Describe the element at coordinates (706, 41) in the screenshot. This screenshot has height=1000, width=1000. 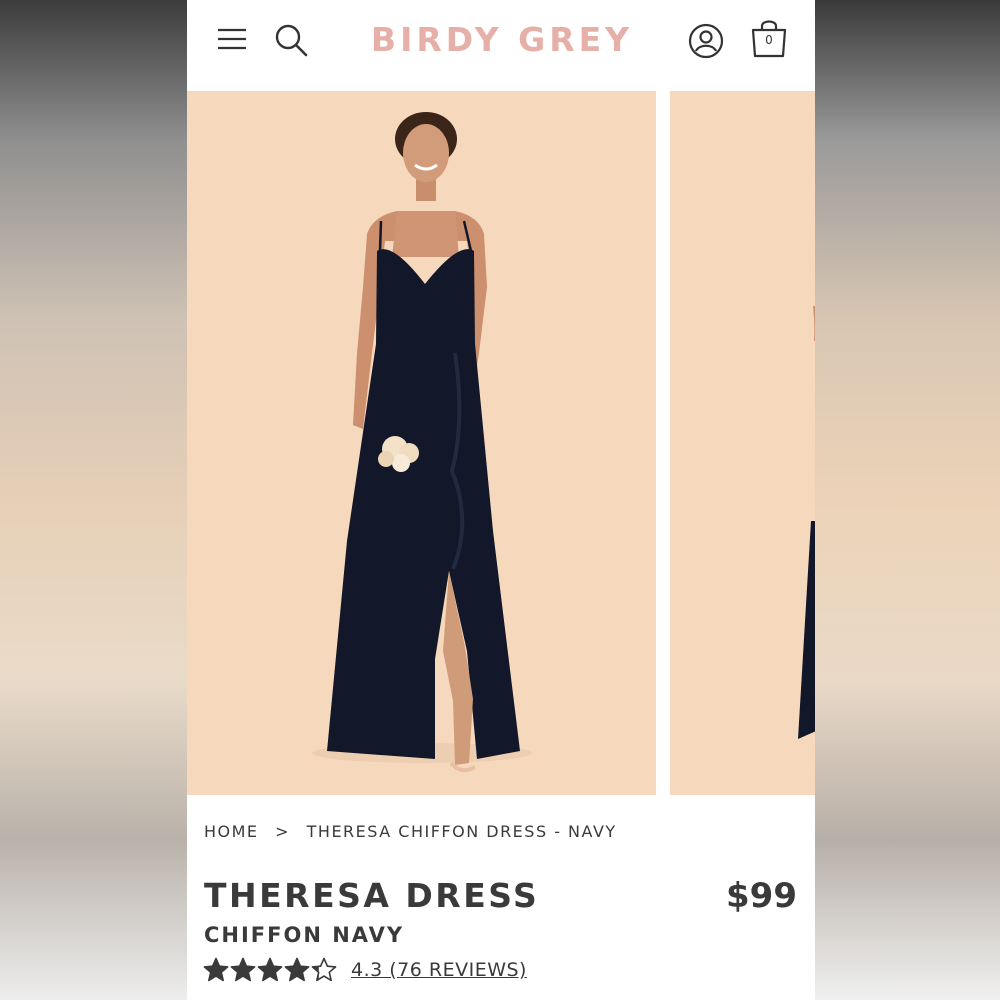
I see `account-icon` at that location.